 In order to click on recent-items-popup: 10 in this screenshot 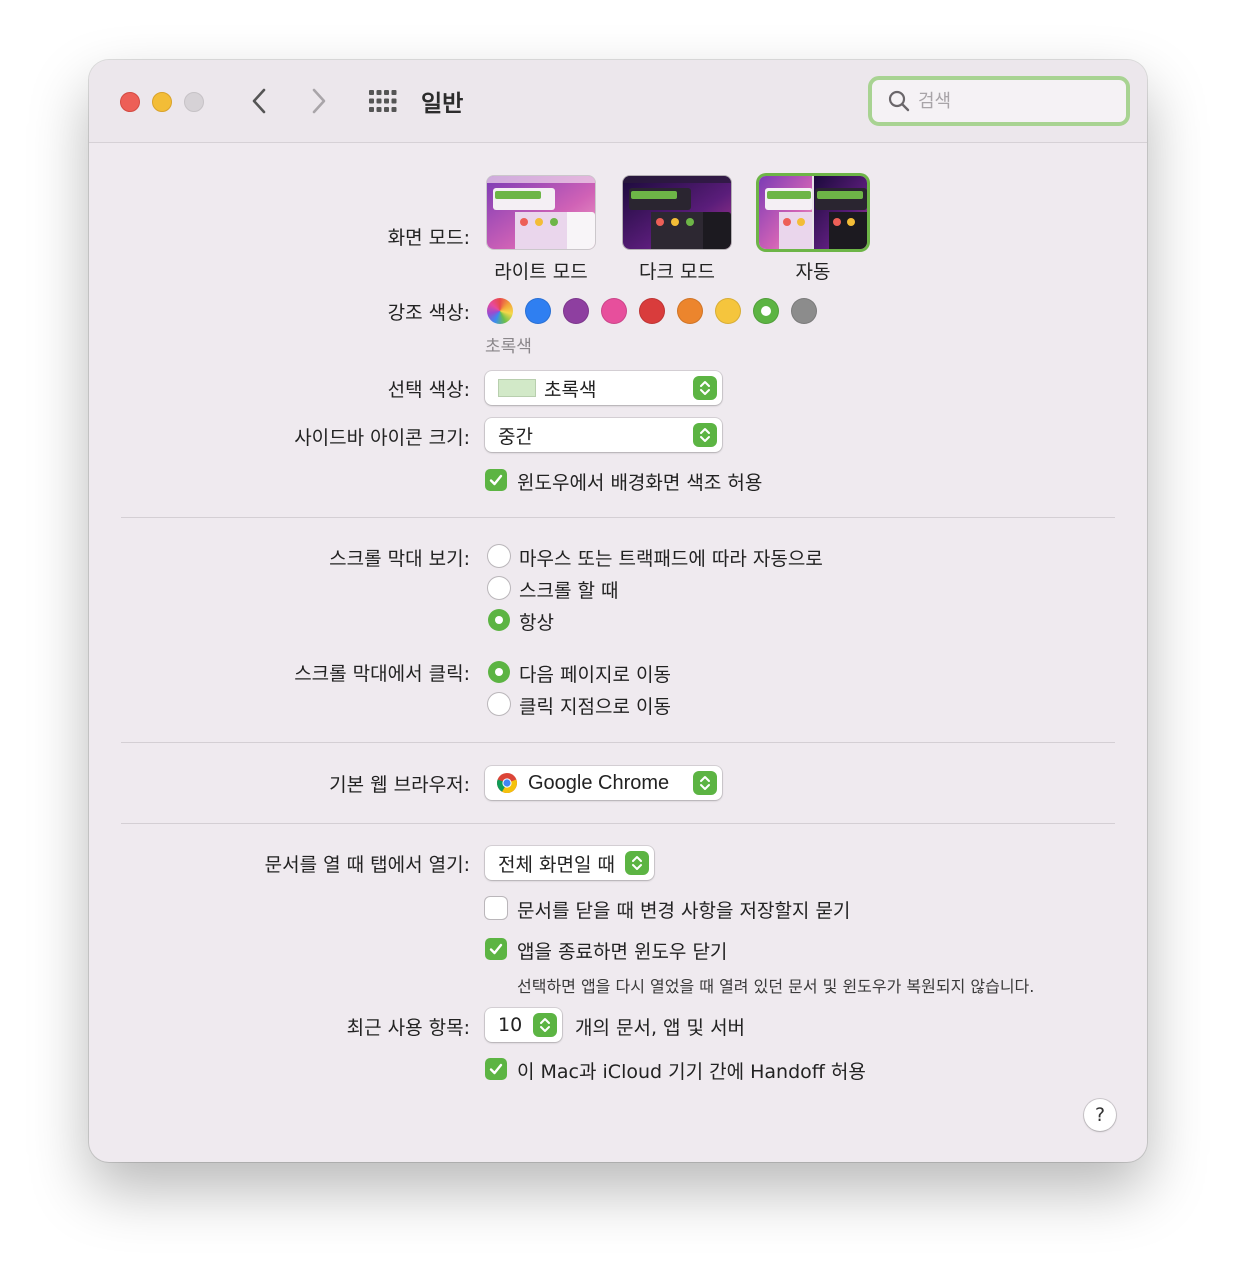, I will do `click(523, 1025)`.